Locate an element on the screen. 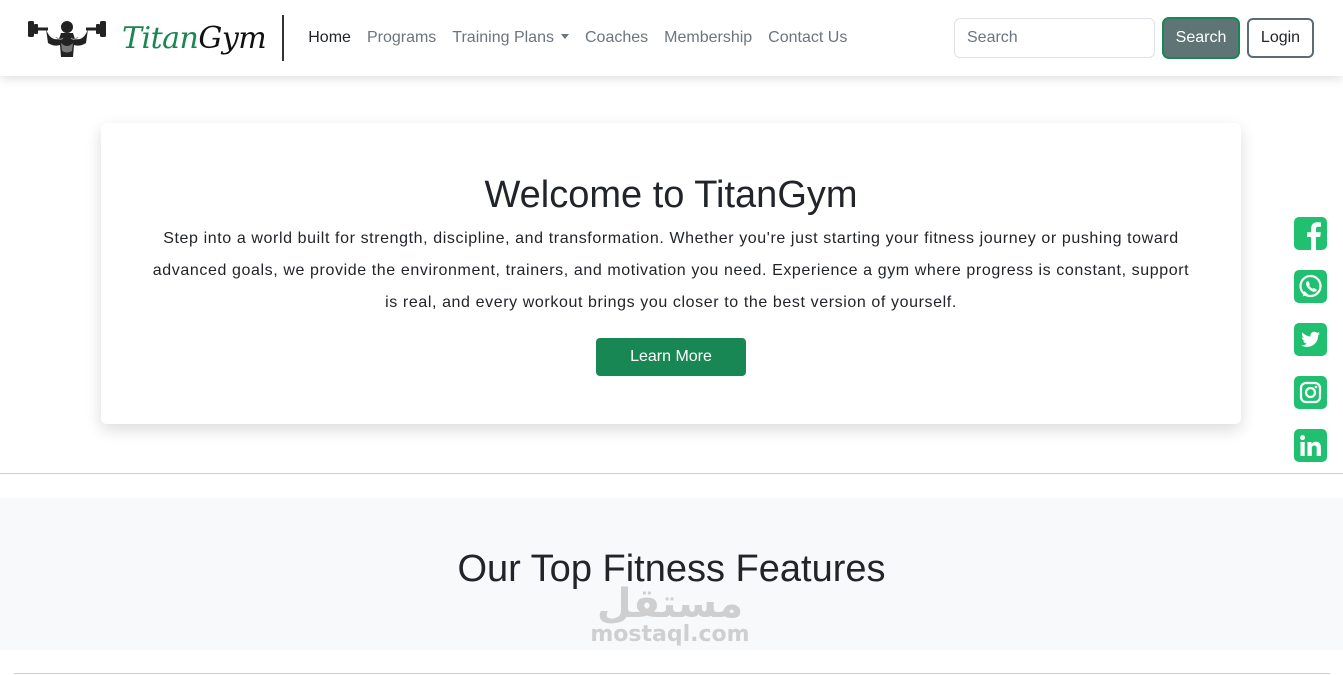  whatsapp-icon is located at coordinates (1310, 286).